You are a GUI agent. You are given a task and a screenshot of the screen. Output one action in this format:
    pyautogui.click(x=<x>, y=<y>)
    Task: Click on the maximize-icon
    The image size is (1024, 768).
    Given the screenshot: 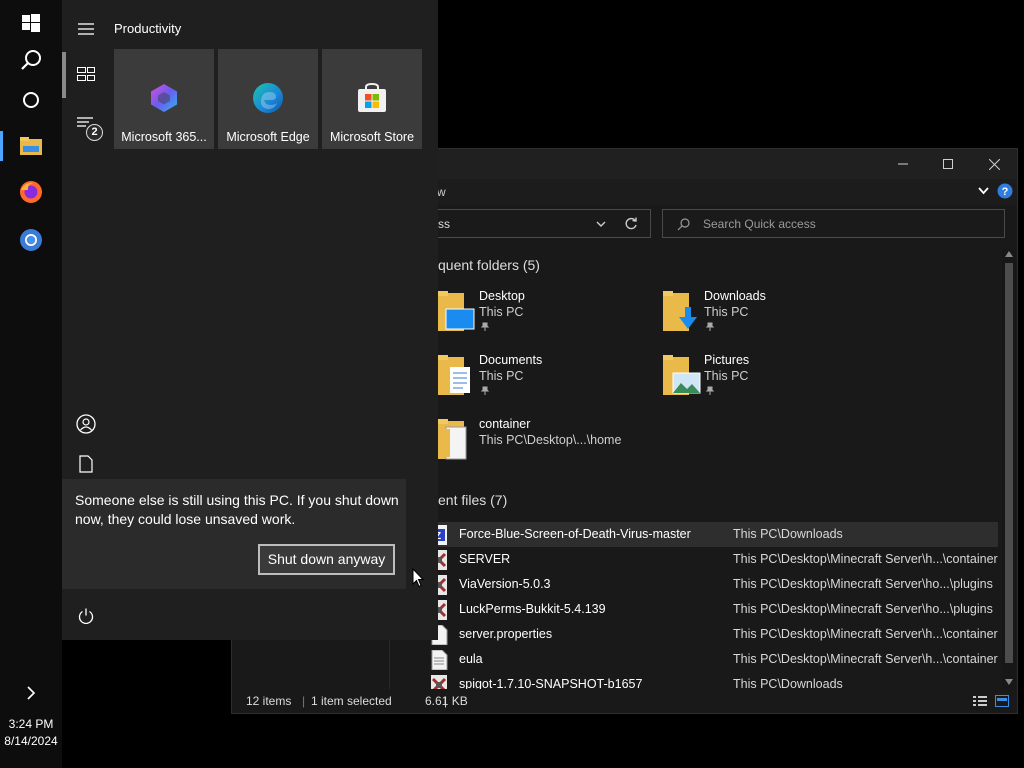 What is the action you would take?
    pyautogui.click(x=948, y=164)
    